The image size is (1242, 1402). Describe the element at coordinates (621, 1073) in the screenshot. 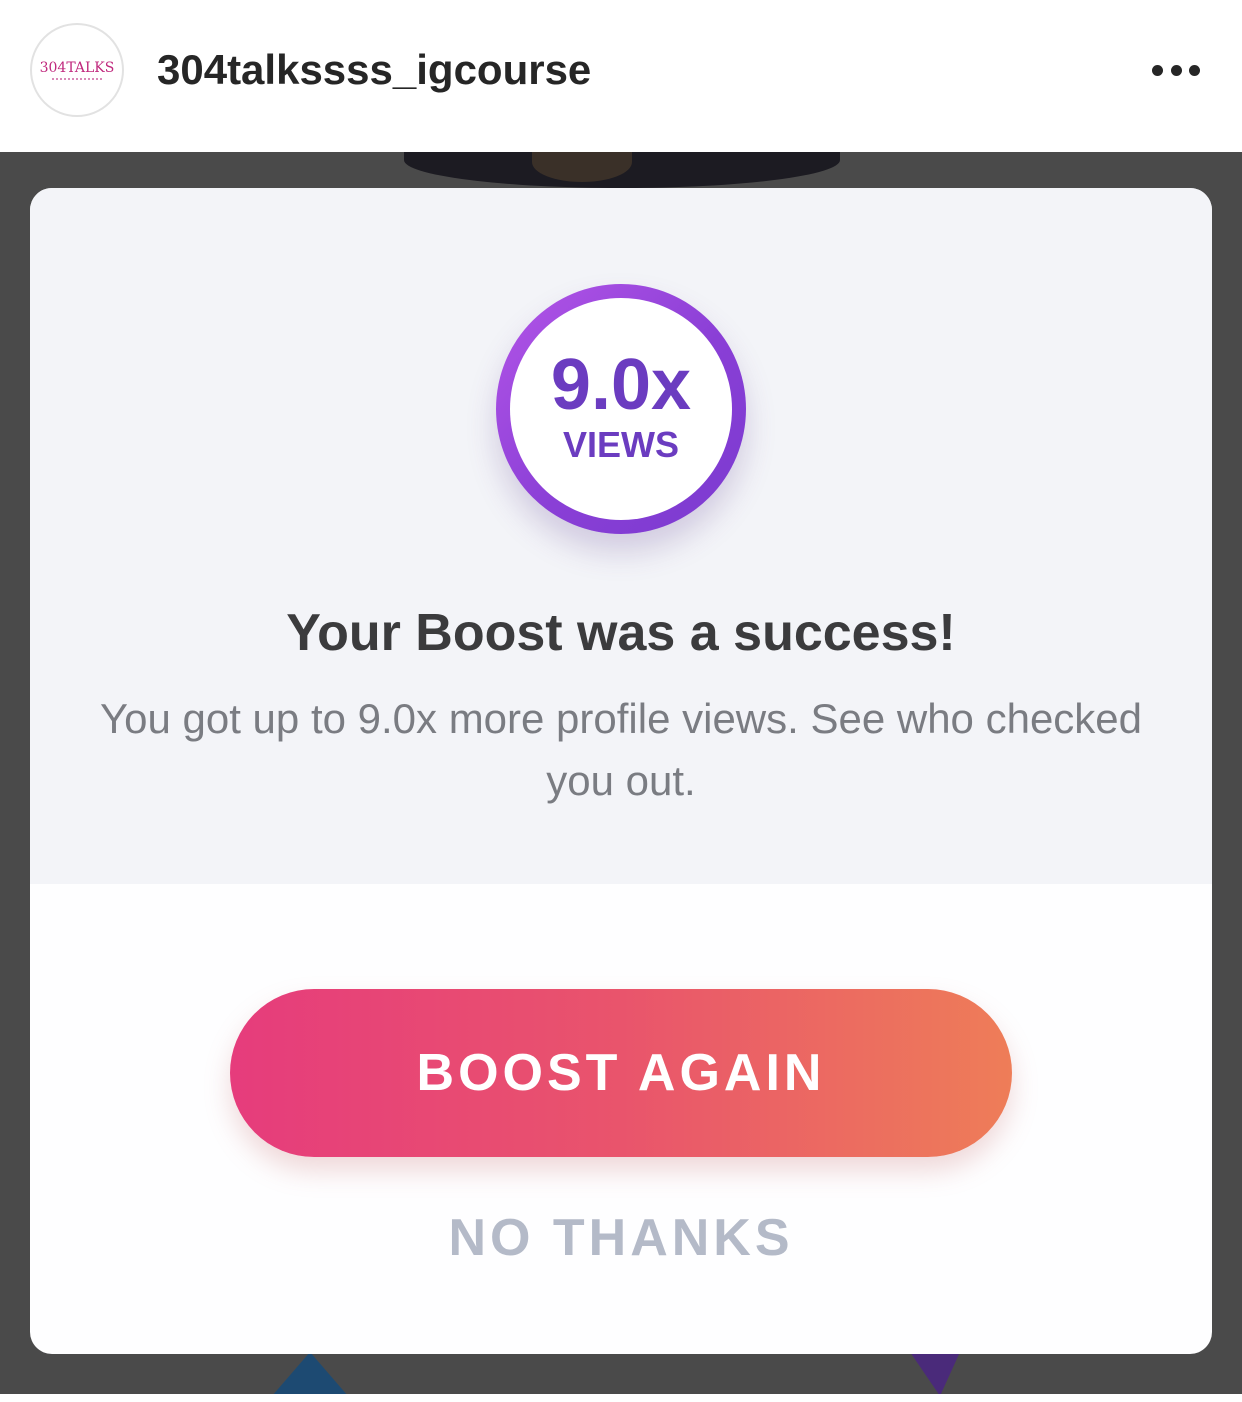

I see `boost-again-button: BOOST AGAIN` at that location.